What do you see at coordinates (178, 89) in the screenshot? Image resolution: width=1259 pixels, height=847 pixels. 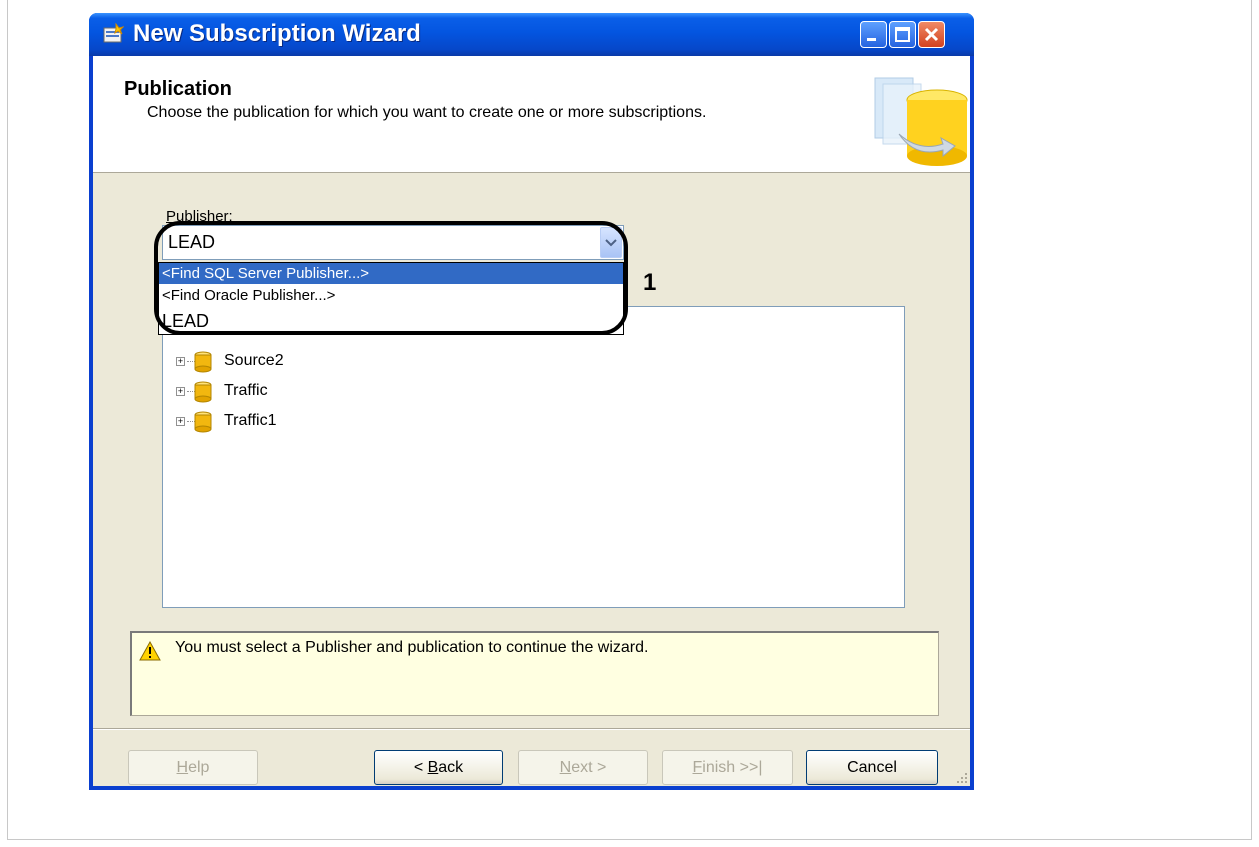 I see `page-title: Publication` at bounding box center [178, 89].